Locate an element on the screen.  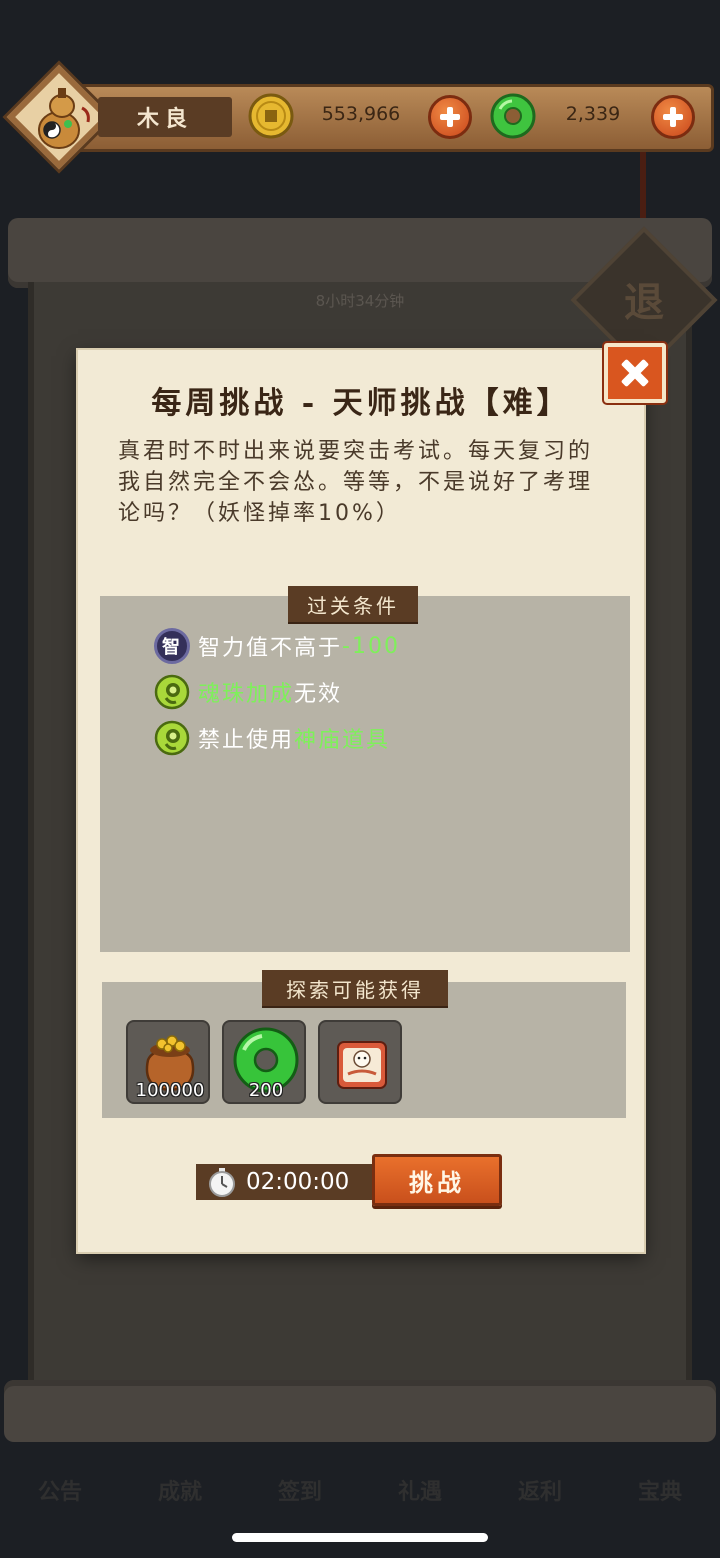
condition-suffix: 无效 is located at coordinates (318, 694).